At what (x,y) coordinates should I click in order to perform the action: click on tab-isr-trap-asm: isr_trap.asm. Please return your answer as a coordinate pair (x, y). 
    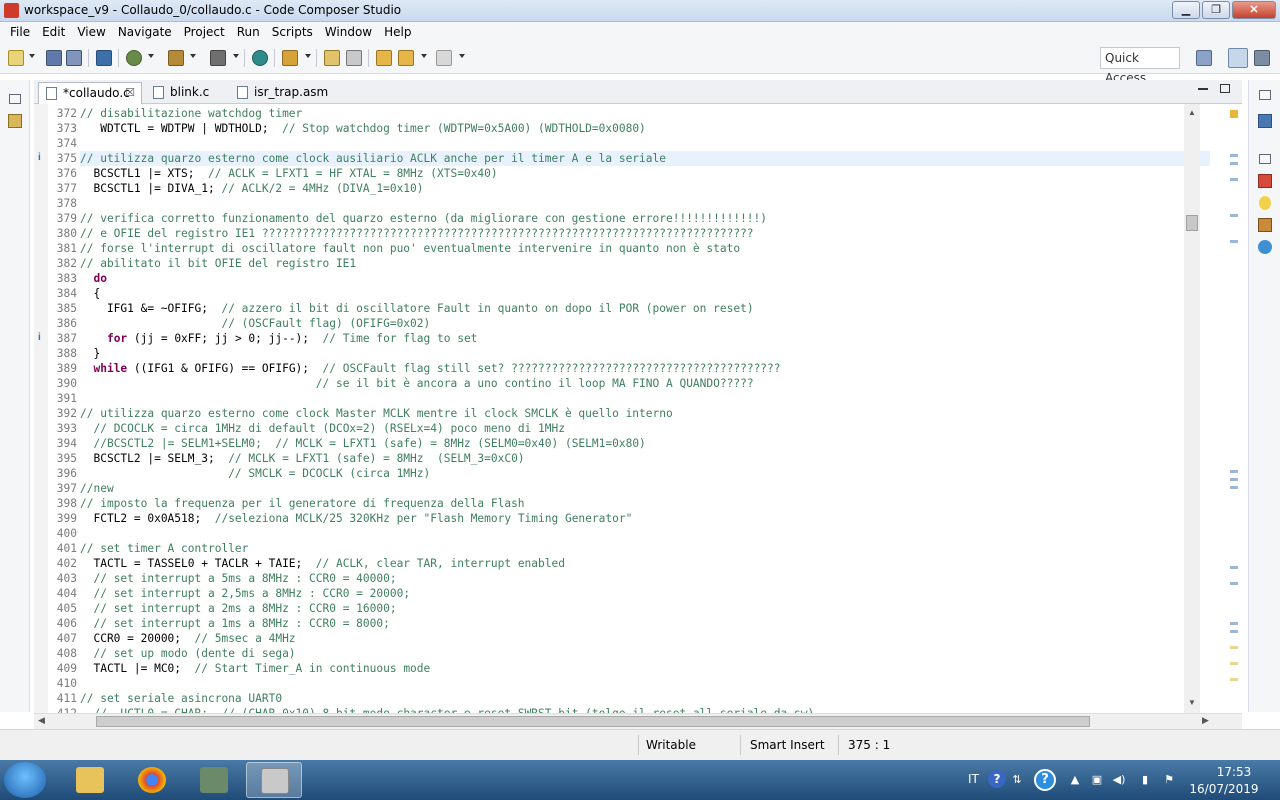
    Looking at the image, I should click on (285, 93).